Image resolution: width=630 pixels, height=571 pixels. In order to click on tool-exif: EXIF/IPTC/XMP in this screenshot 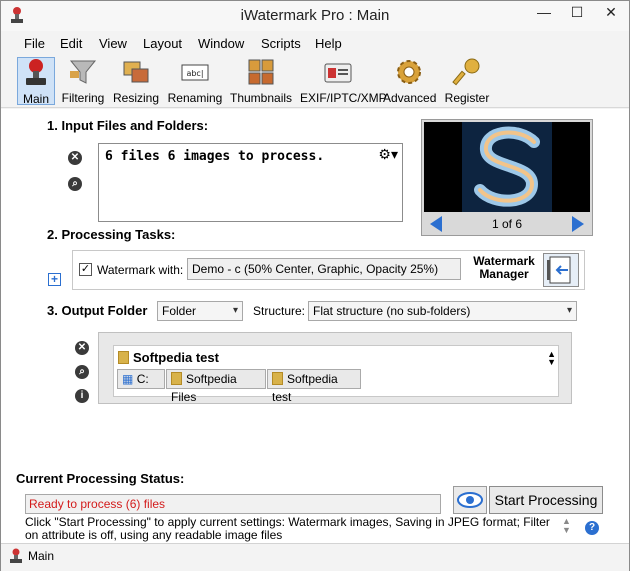, I will do `click(343, 81)`.